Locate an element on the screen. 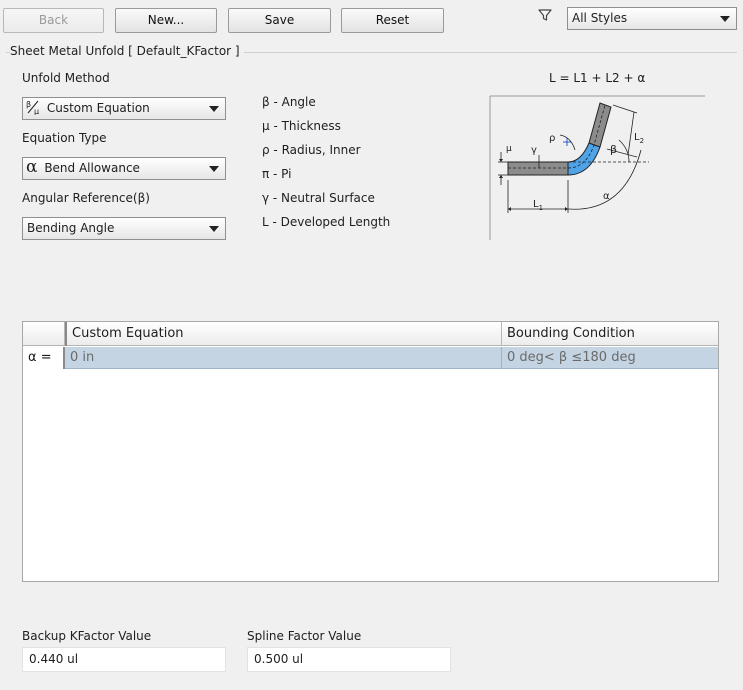 The image size is (743, 690). unfold-method-dropdown: β μ Custom Equation is located at coordinates (124, 108).